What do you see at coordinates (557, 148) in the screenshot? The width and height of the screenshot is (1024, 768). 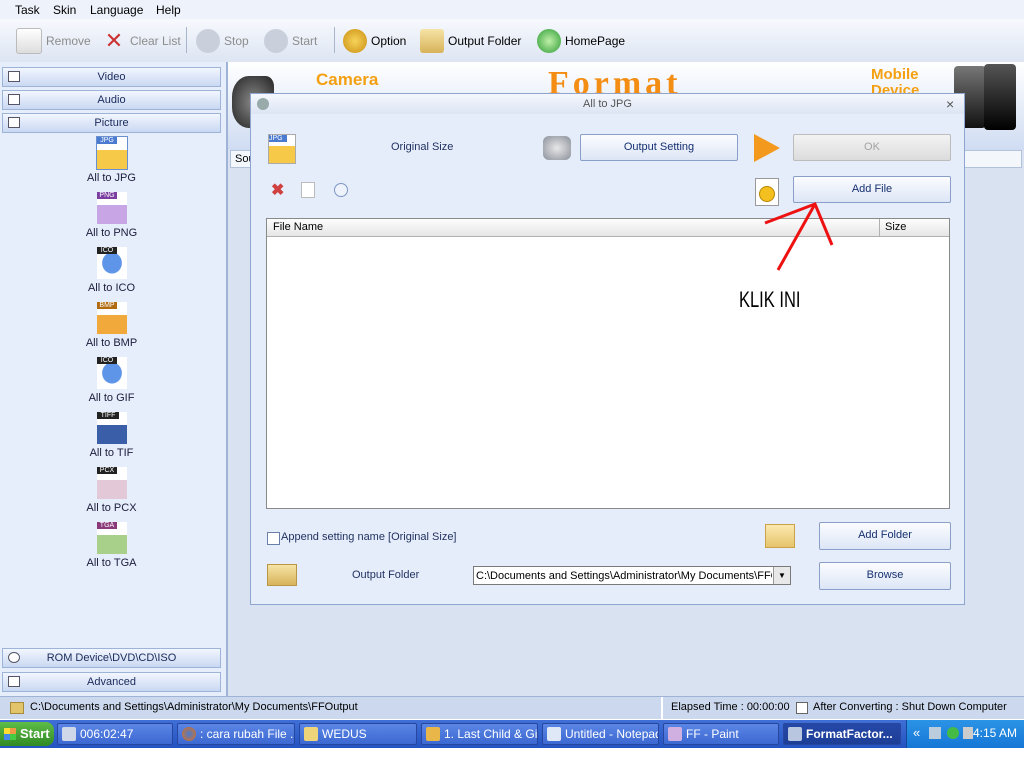 I see `output-setting-icon` at bounding box center [557, 148].